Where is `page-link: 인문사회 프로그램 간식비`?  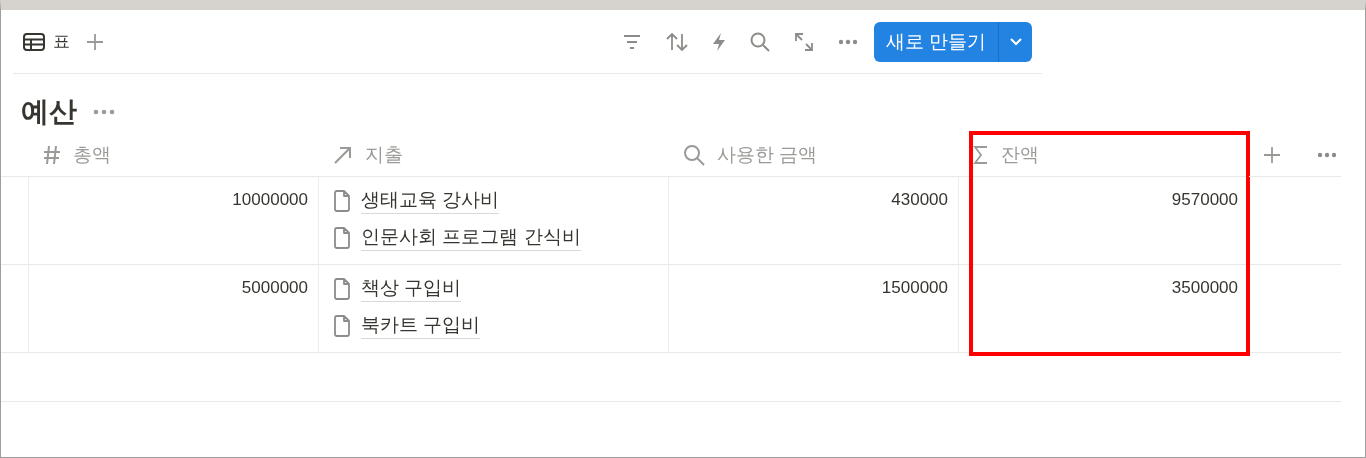 page-link: 인문사회 프로그램 간식비 is located at coordinates (471, 237).